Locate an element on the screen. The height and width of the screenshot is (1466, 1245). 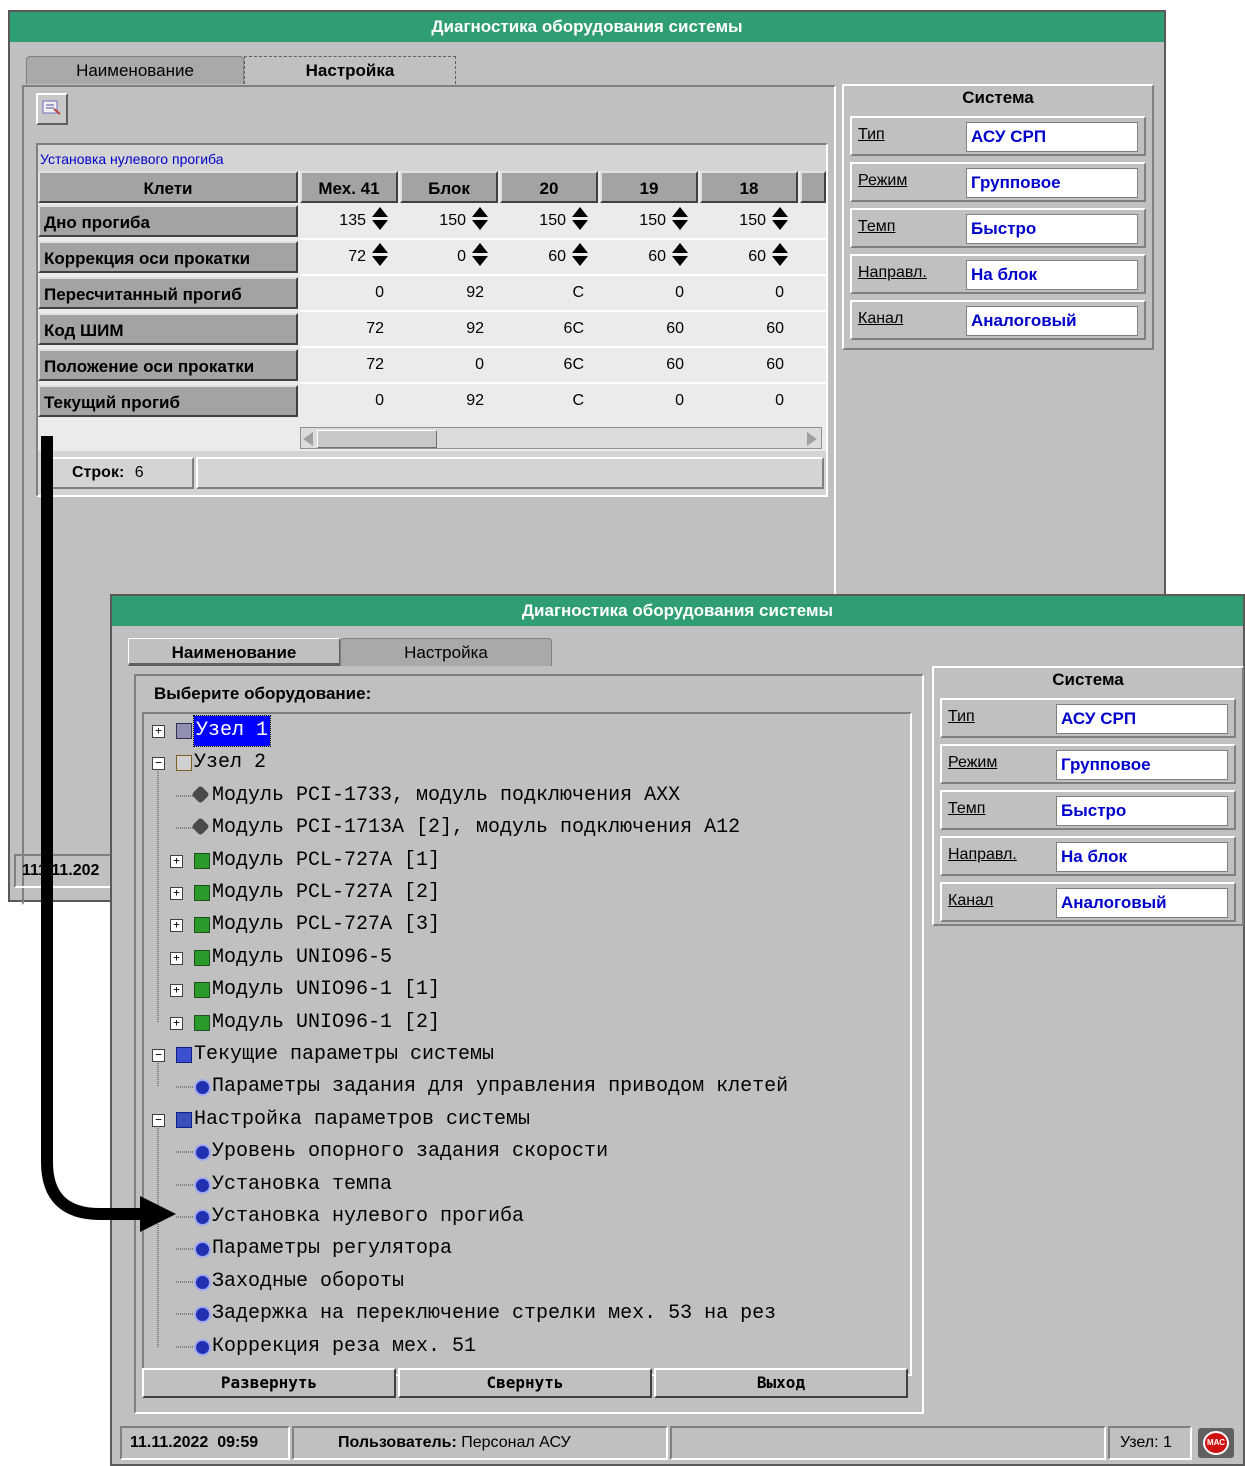
tab-settings-front: Настройка is located at coordinates (446, 652).